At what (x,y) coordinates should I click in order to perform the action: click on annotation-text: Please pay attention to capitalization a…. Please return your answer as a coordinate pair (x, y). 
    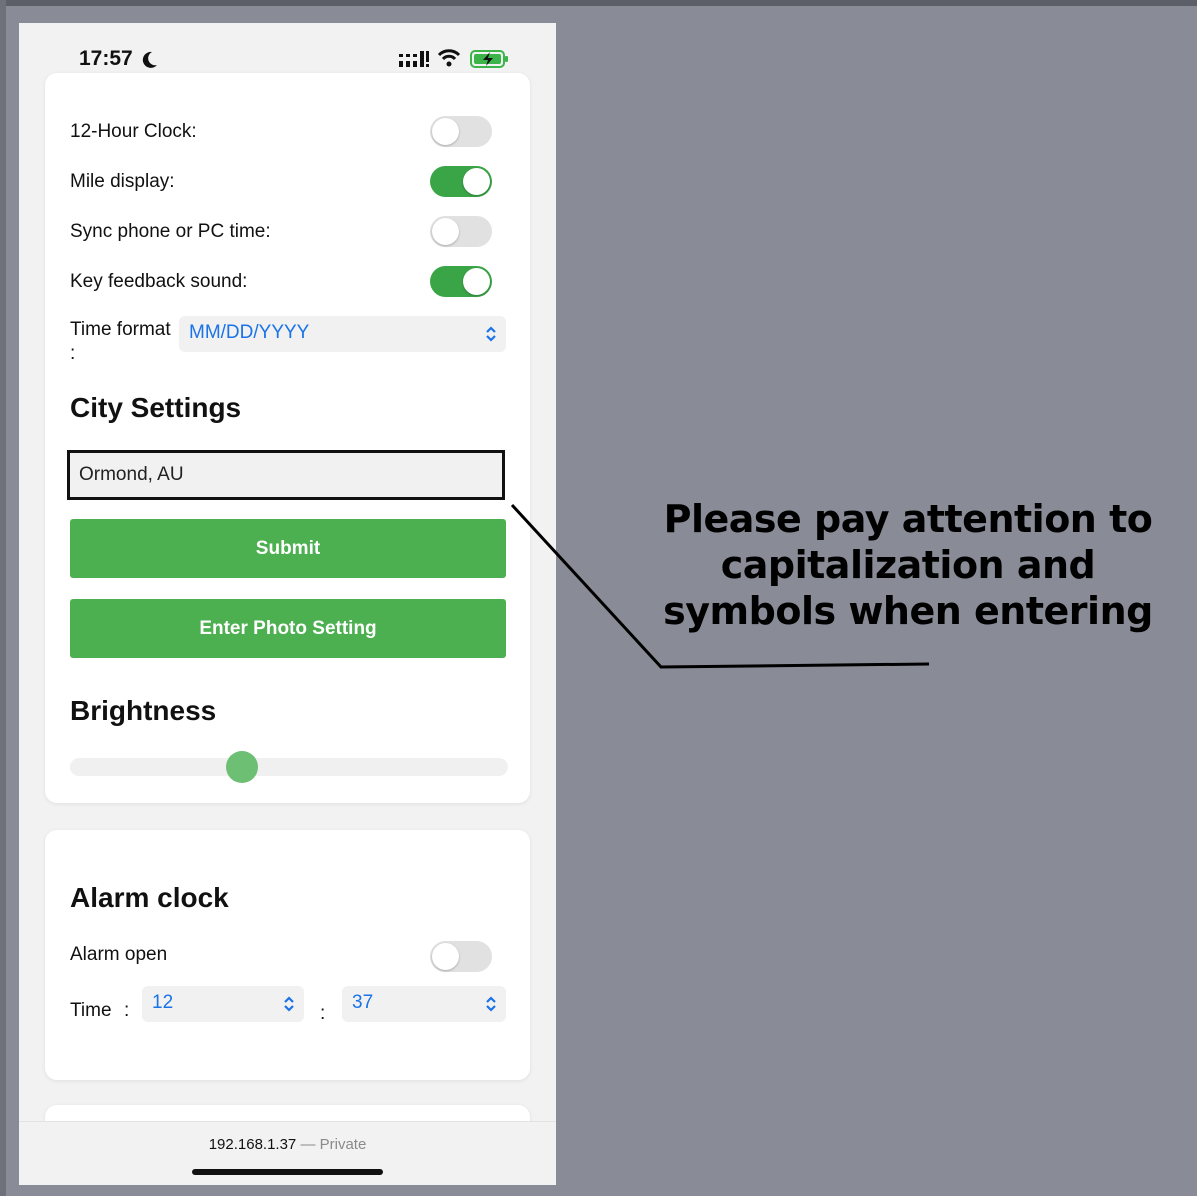
    Looking at the image, I should click on (907, 565).